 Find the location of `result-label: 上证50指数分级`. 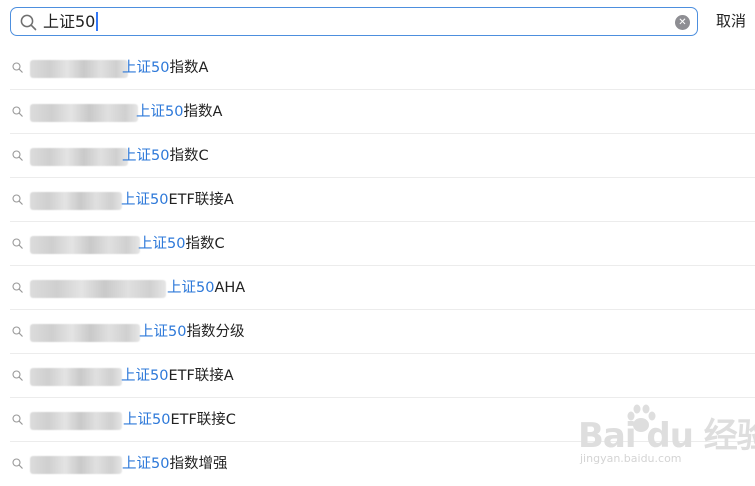

result-label: 上证50指数分级 is located at coordinates (192, 332).